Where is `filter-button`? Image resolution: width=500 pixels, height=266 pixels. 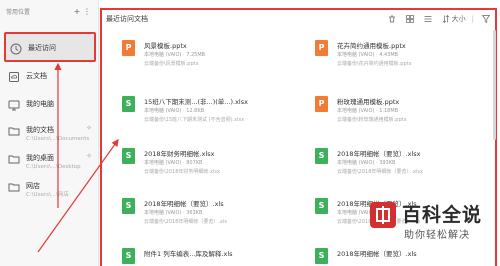 filter-button is located at coordinates (487, 19).